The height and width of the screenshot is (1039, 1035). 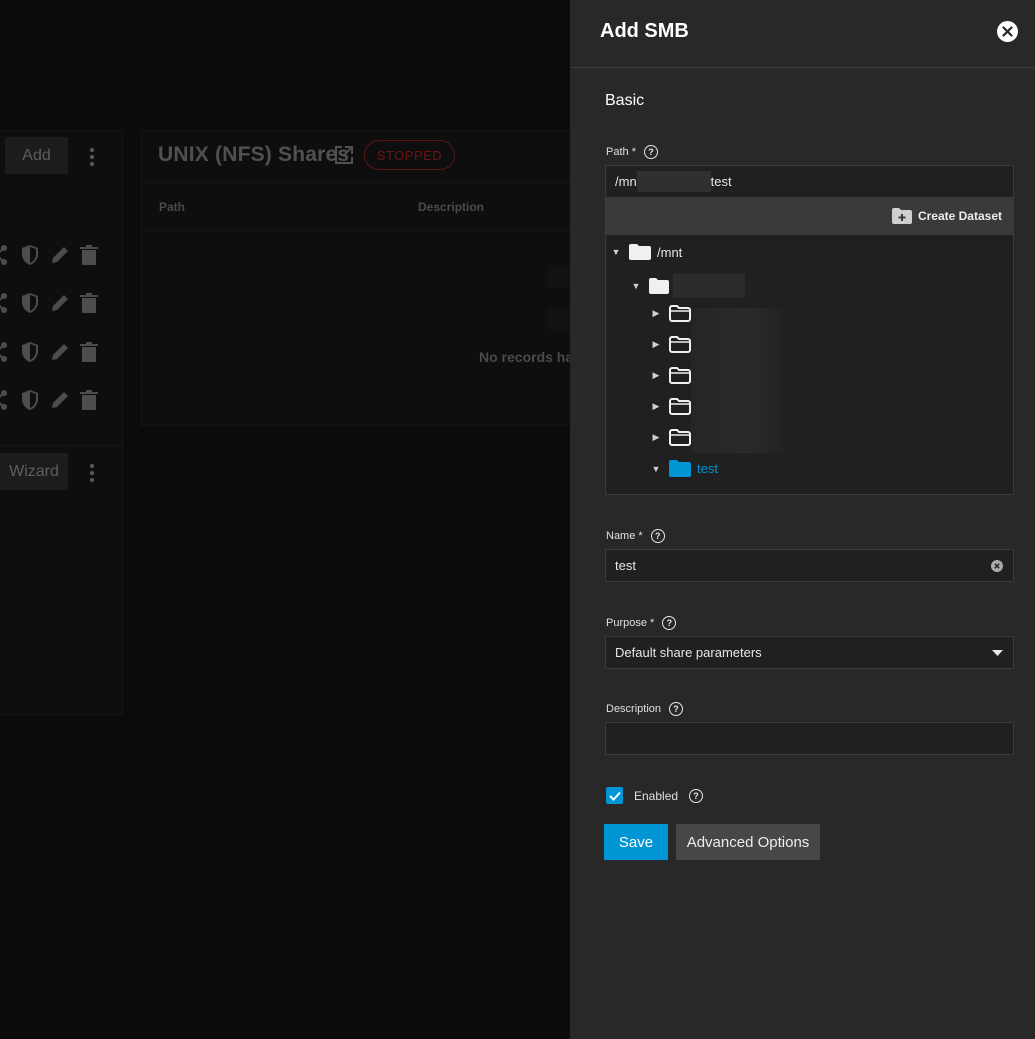 I want to click on path-explorer: Create Dataset ▼ /mnt ▼ ▶ ▶ ▶ ▶ ▶ ▼ test, so click(x=809, y=346).